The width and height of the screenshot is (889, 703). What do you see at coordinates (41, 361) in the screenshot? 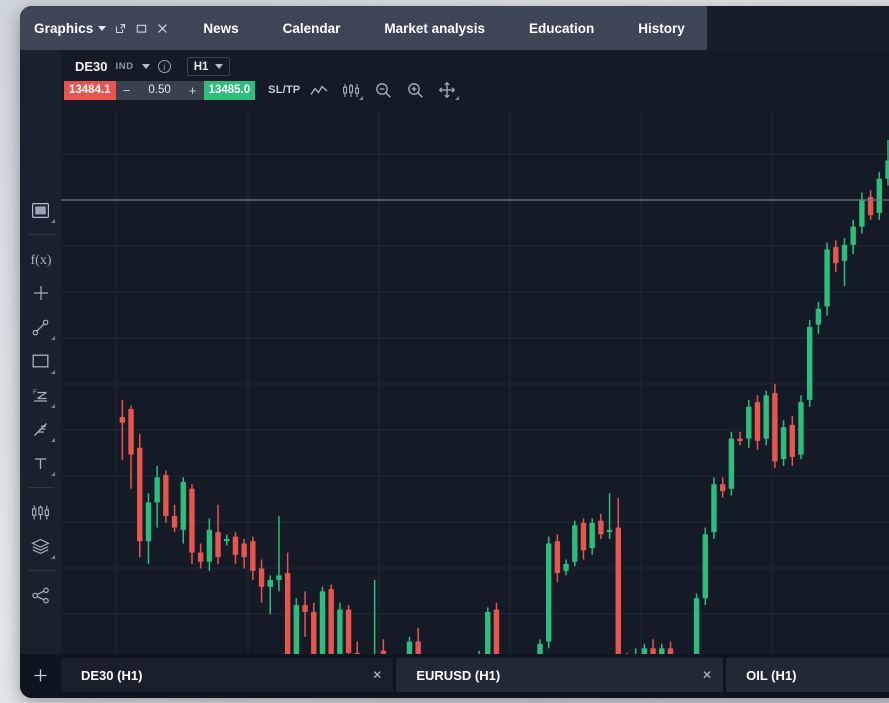
I see `rectangle-tool` at bounding box center [41, 361].